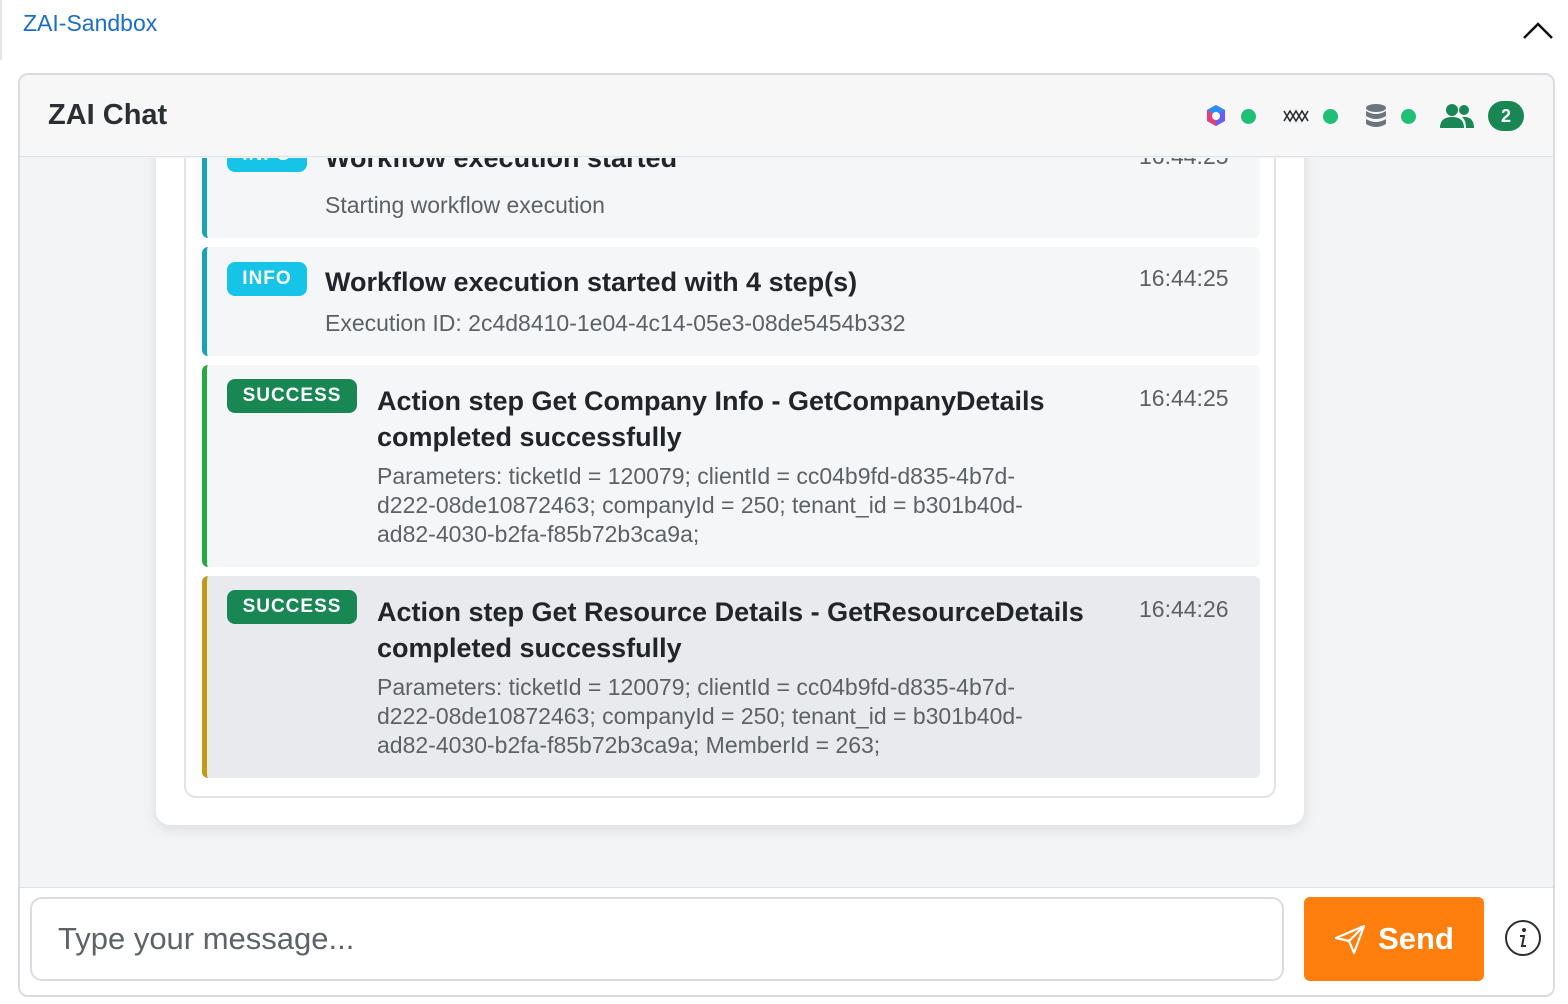 This screenshot has height=1004, width=1568. What do you see at coordinates (786, 116) in the screenshot?
I see `chat-header: ZAI Chat 2` at bounding box center [786, 116].